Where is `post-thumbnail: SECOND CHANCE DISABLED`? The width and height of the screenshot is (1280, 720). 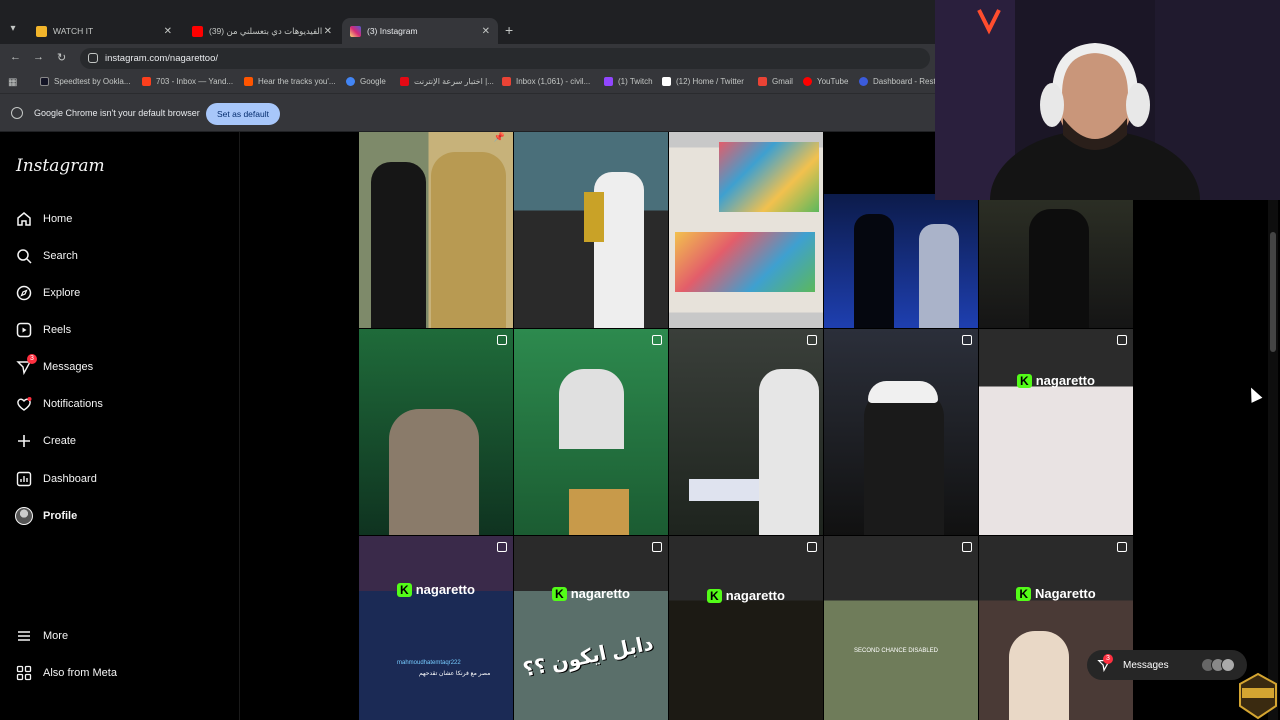 post-thumbnail: SECOND CHANCE DISABLED is located at coordinates (901, 628).